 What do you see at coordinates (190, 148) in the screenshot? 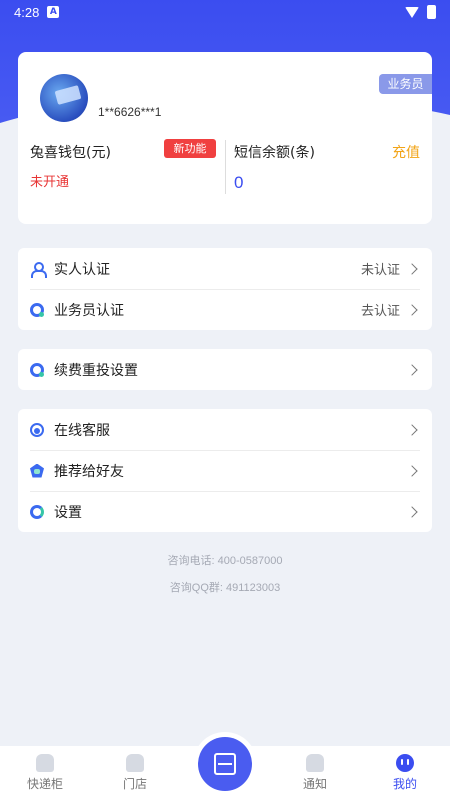
I see `new-feature-badge: 新功能` at bounding box center [190, 148].